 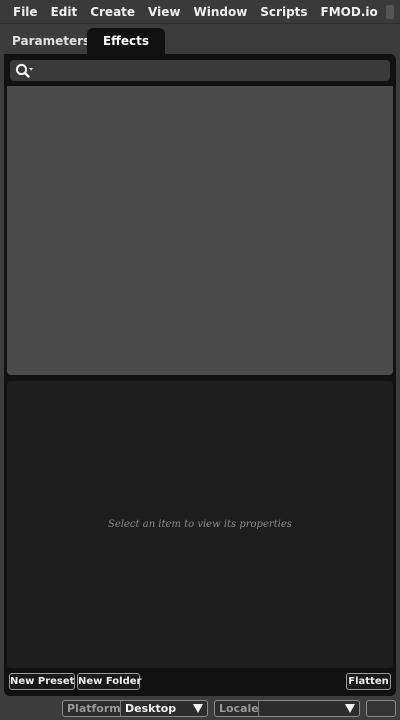 What do you see at coordinates (42, 681) in the screenshot?
I see `new-preset-button: New Preset` at bounding box center [42, 681].